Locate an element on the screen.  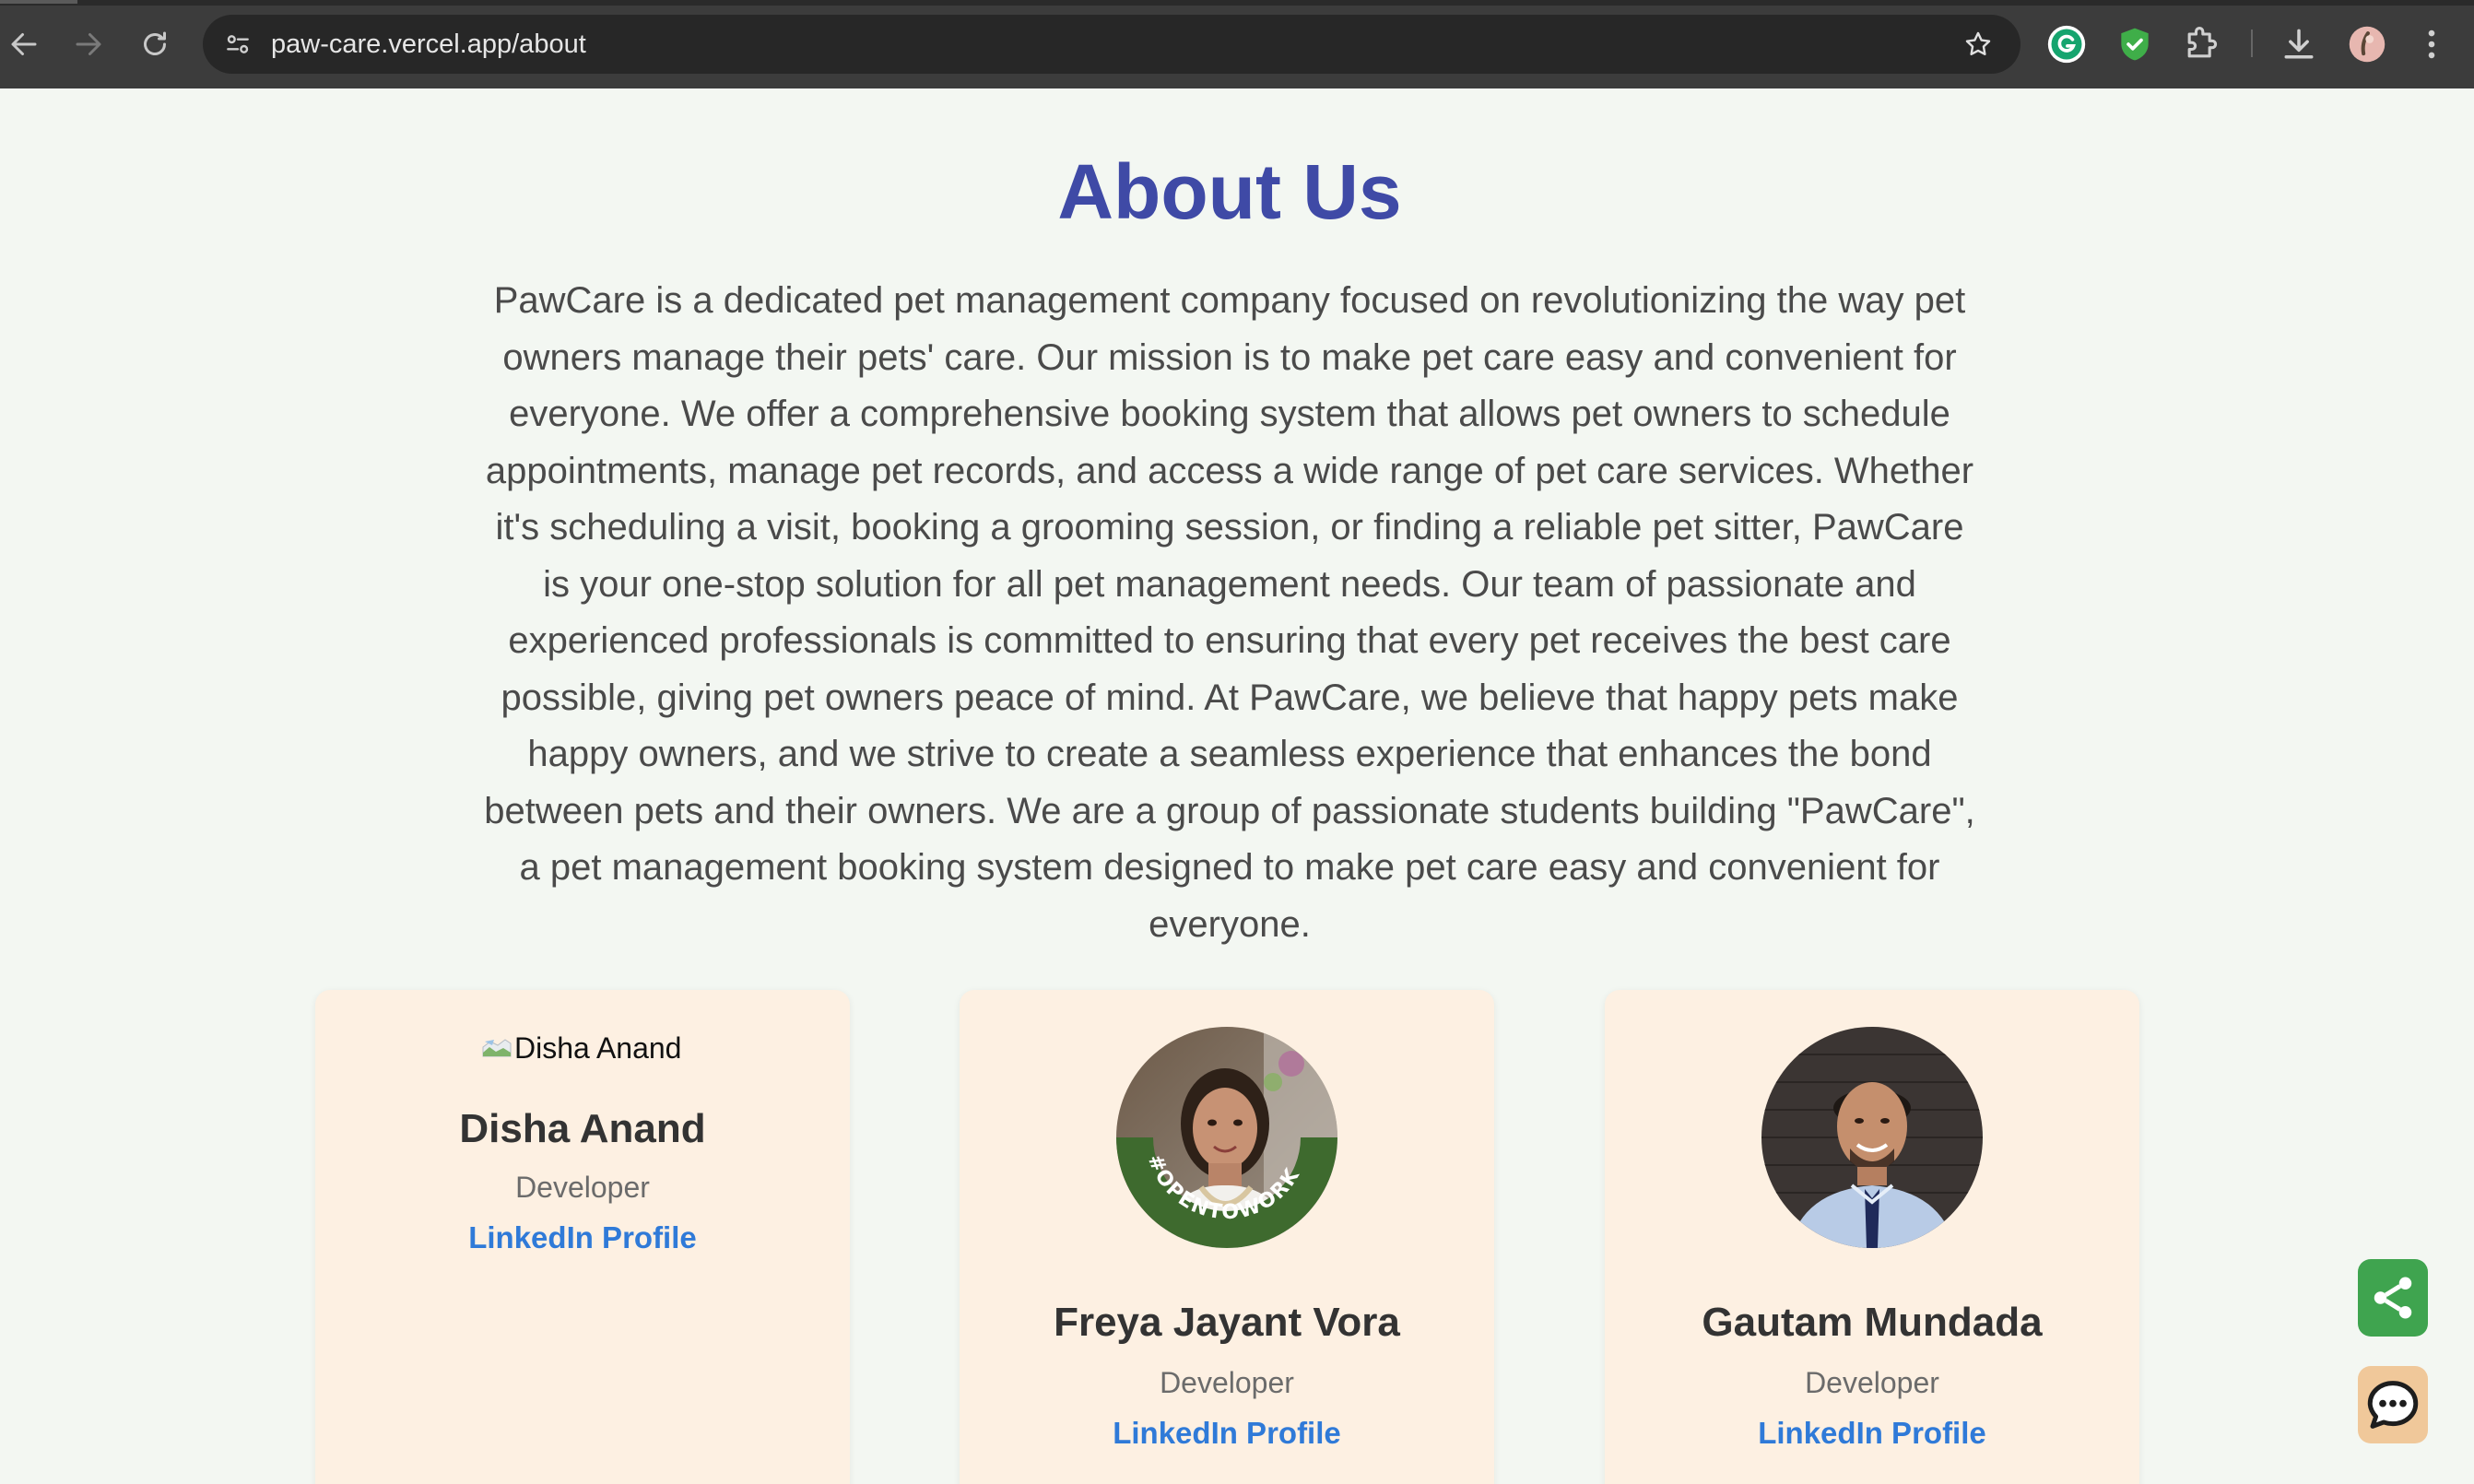
kebab-menu-icon is located at coordinates (2431, 44).